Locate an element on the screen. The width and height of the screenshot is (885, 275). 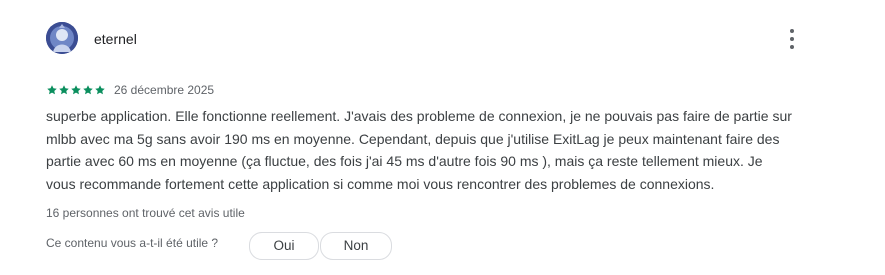
helpful-count: 16 personnes ont trouvé cet avis utile is located at coordinates (145, 213).